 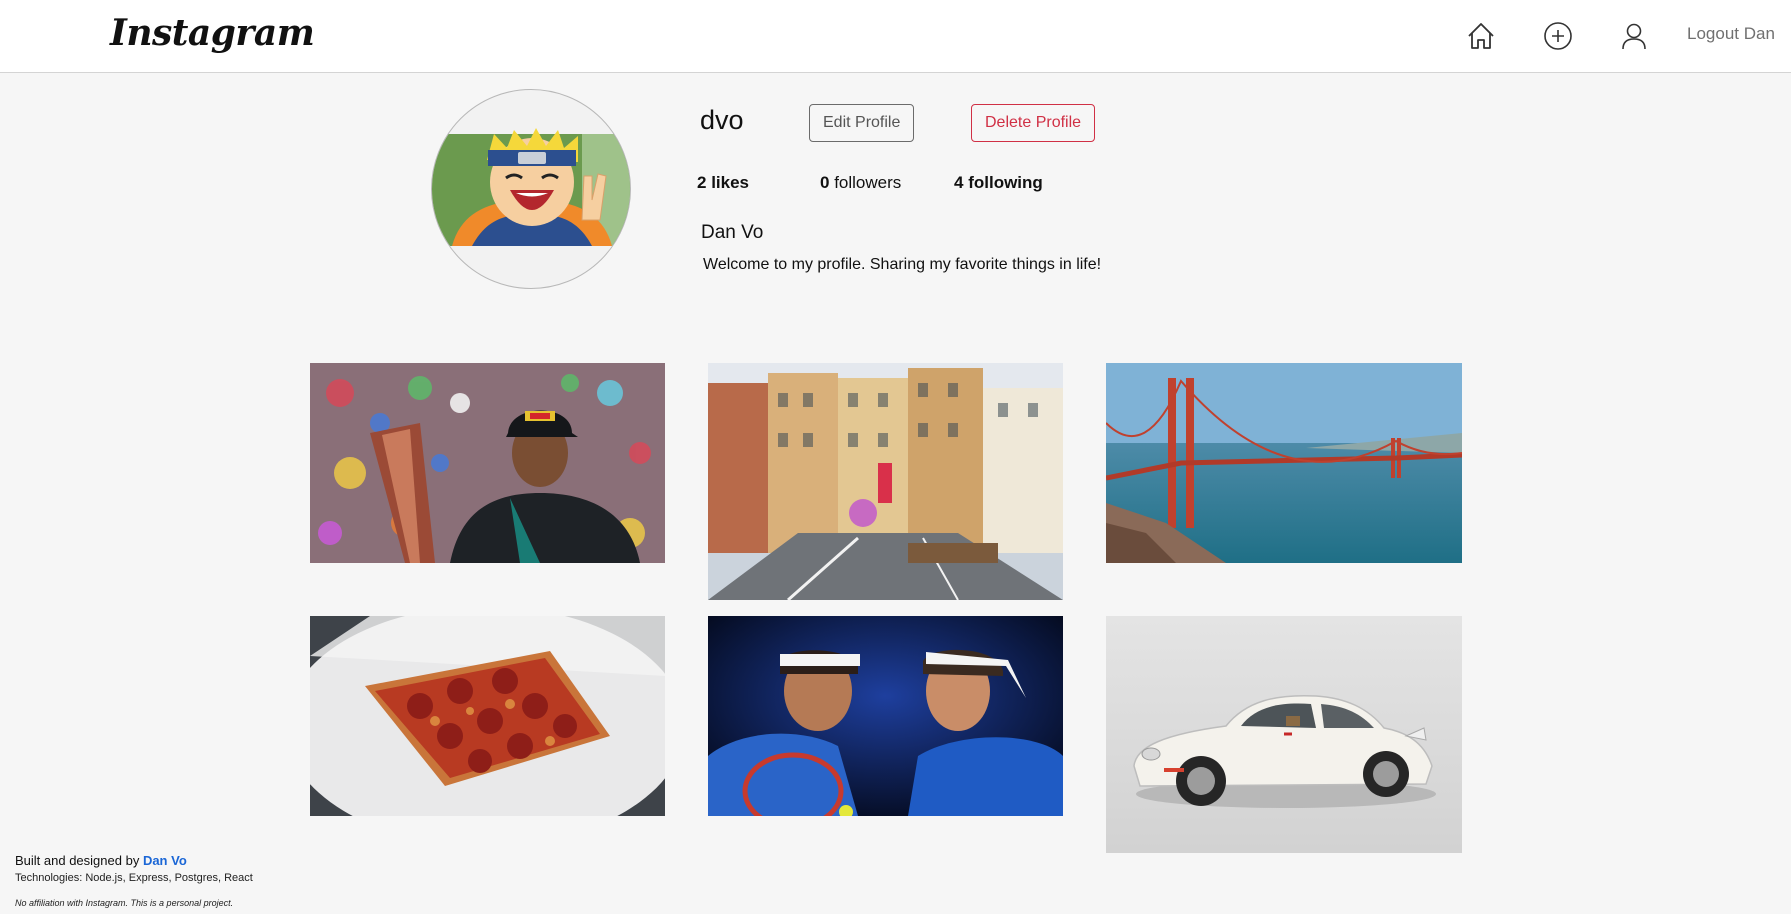 I want to click on profile-avatar, so click(x=531, y=189).